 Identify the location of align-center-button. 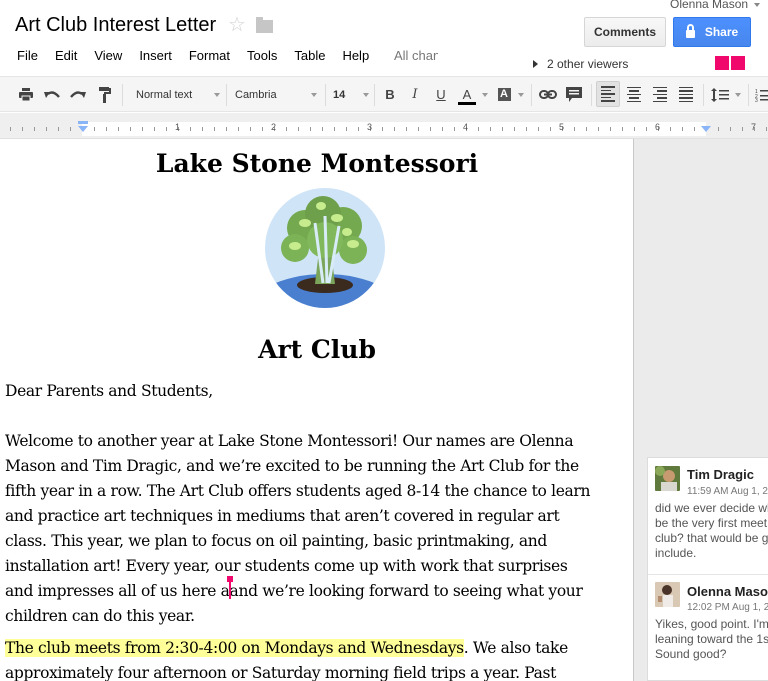
(634, 94).